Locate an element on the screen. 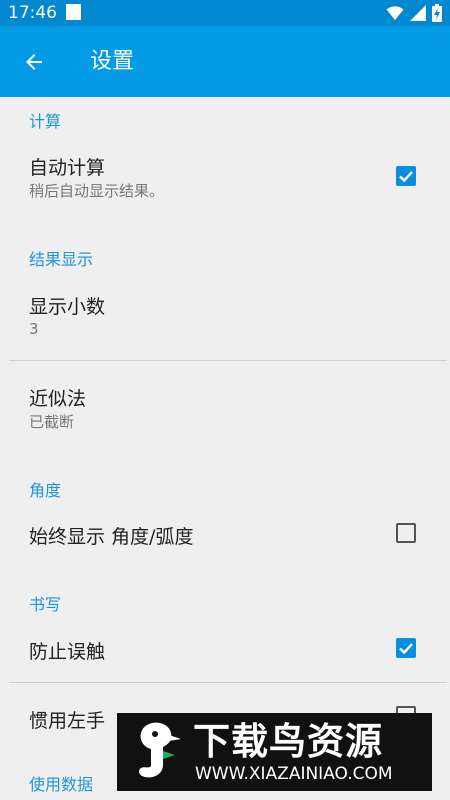  section-header-usage-data: 使用数据 is located at coordinates (61, 784).